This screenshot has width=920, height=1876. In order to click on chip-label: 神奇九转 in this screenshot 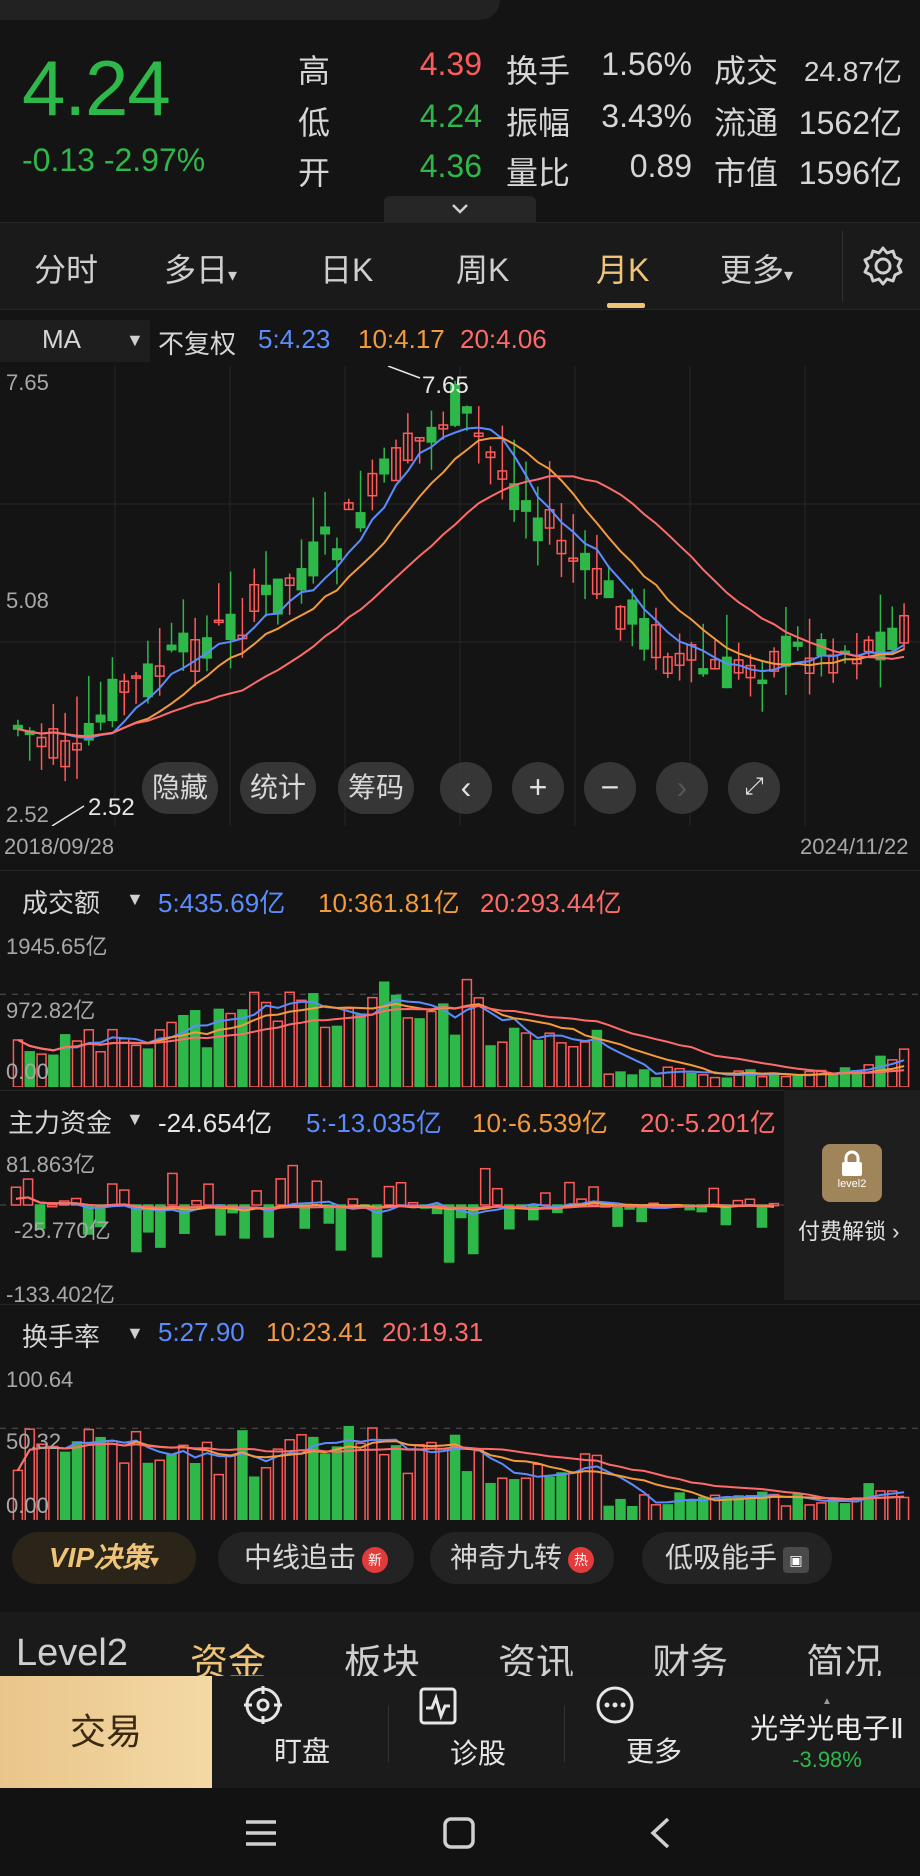, I will do `click(505, 1557)`.